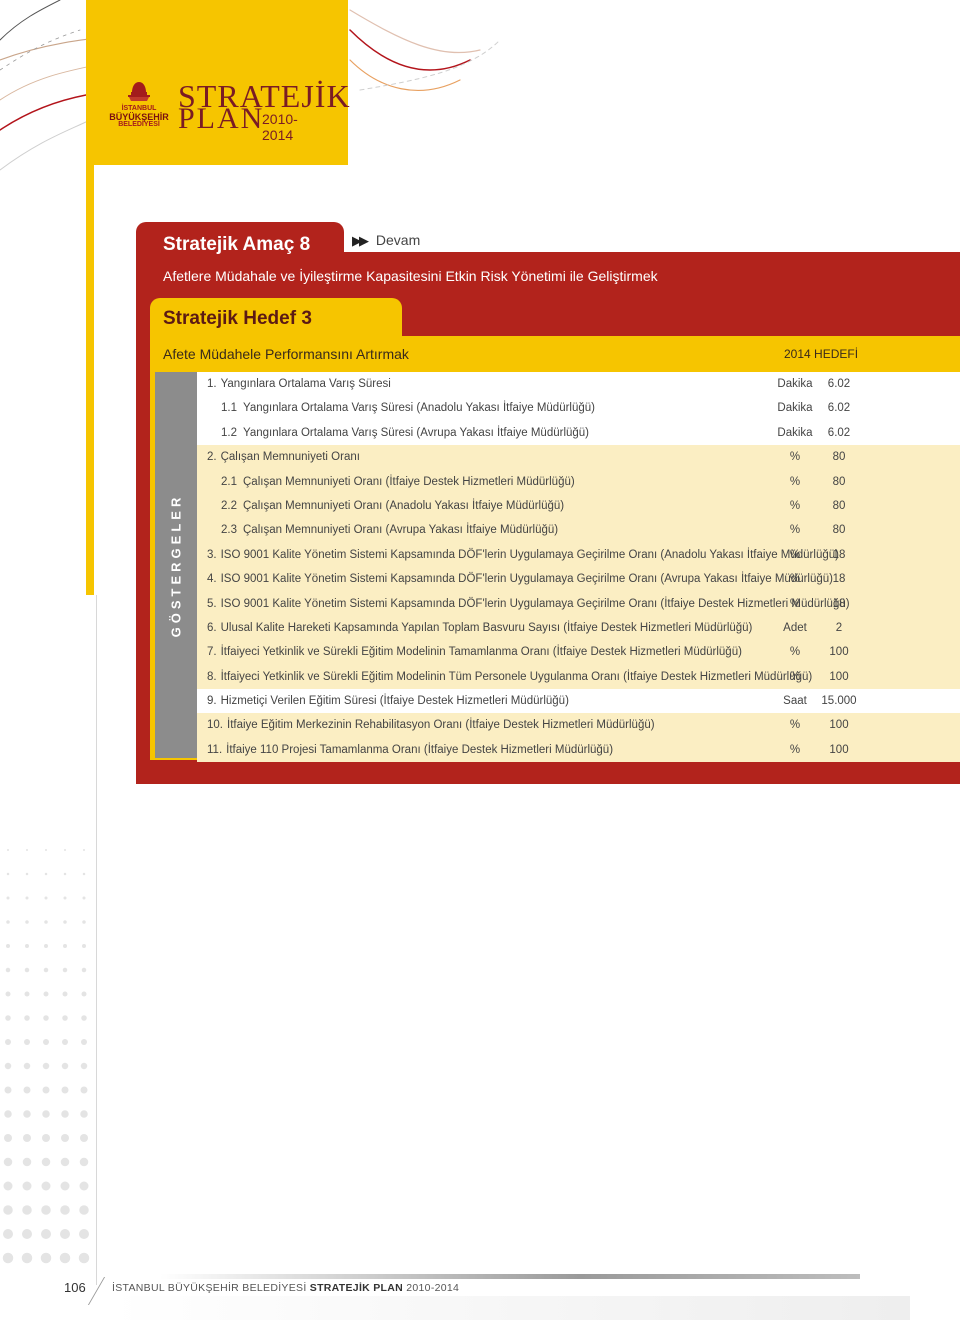 The height and width of the screenshot is (1331, 960). What do you see at coordinates (212, 676) in the screenshot?
I see `indicator-number: 8.` at bounding box center [212, 676].